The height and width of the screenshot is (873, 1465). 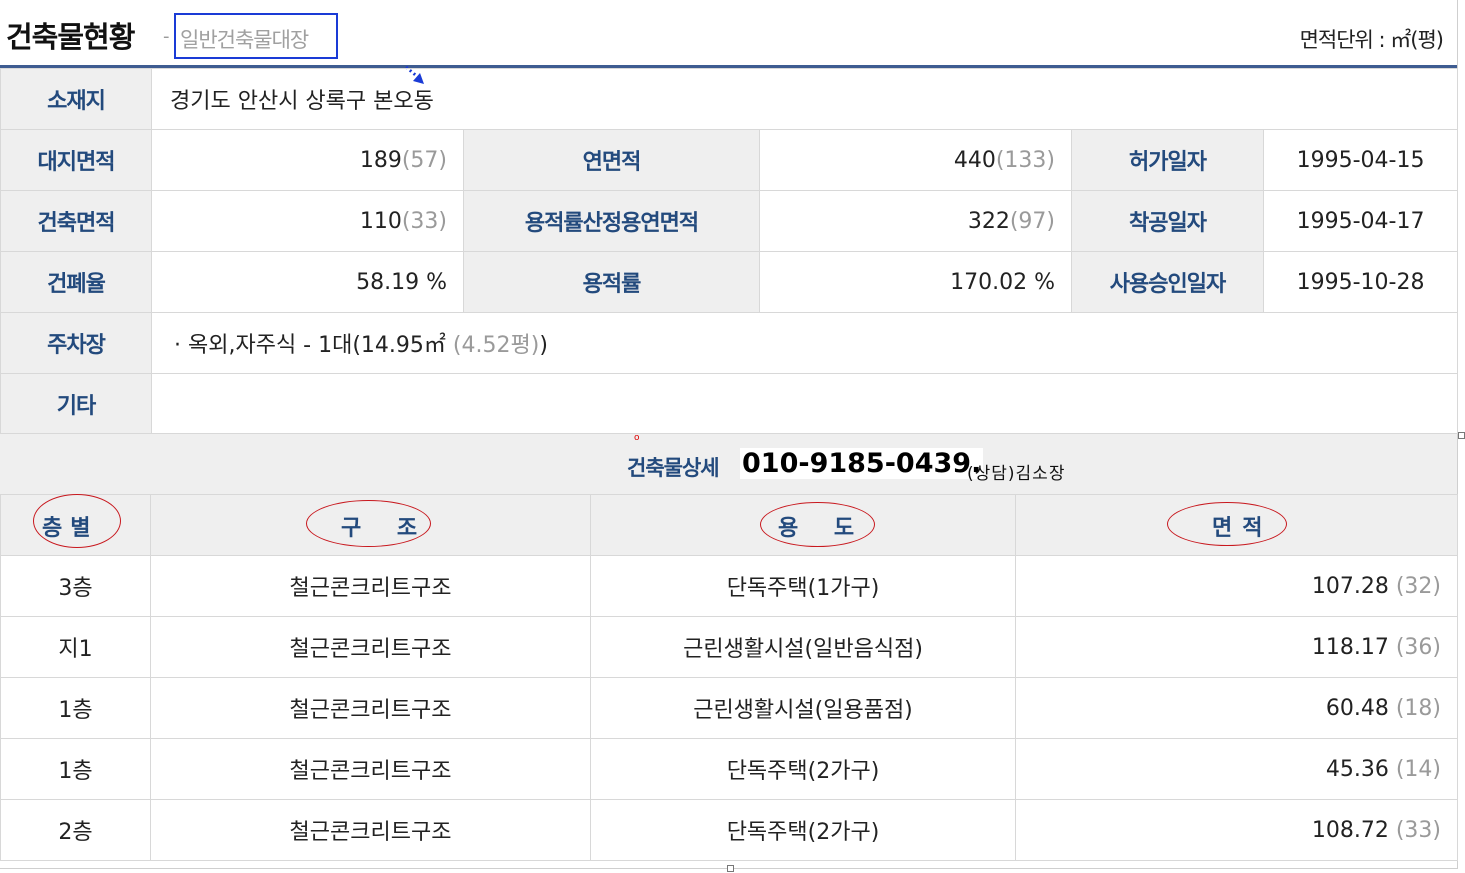 What do you see at coordinates (1236, 769) in the screenshot?
I see `area-cell: 45.36 (14)` at bounding box center [1236, 769].